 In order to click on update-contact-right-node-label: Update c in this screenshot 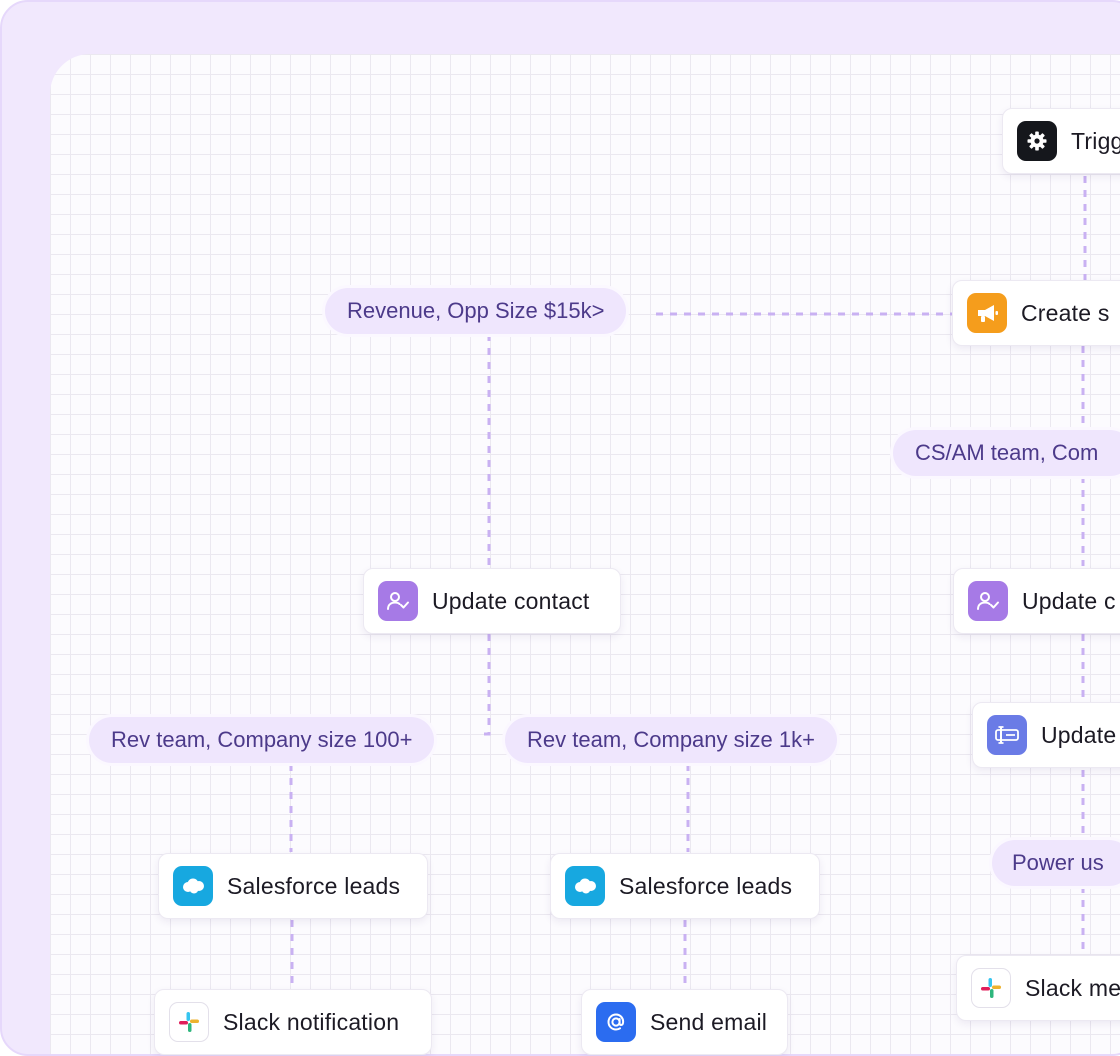, I will do `click(1069, 600)`.